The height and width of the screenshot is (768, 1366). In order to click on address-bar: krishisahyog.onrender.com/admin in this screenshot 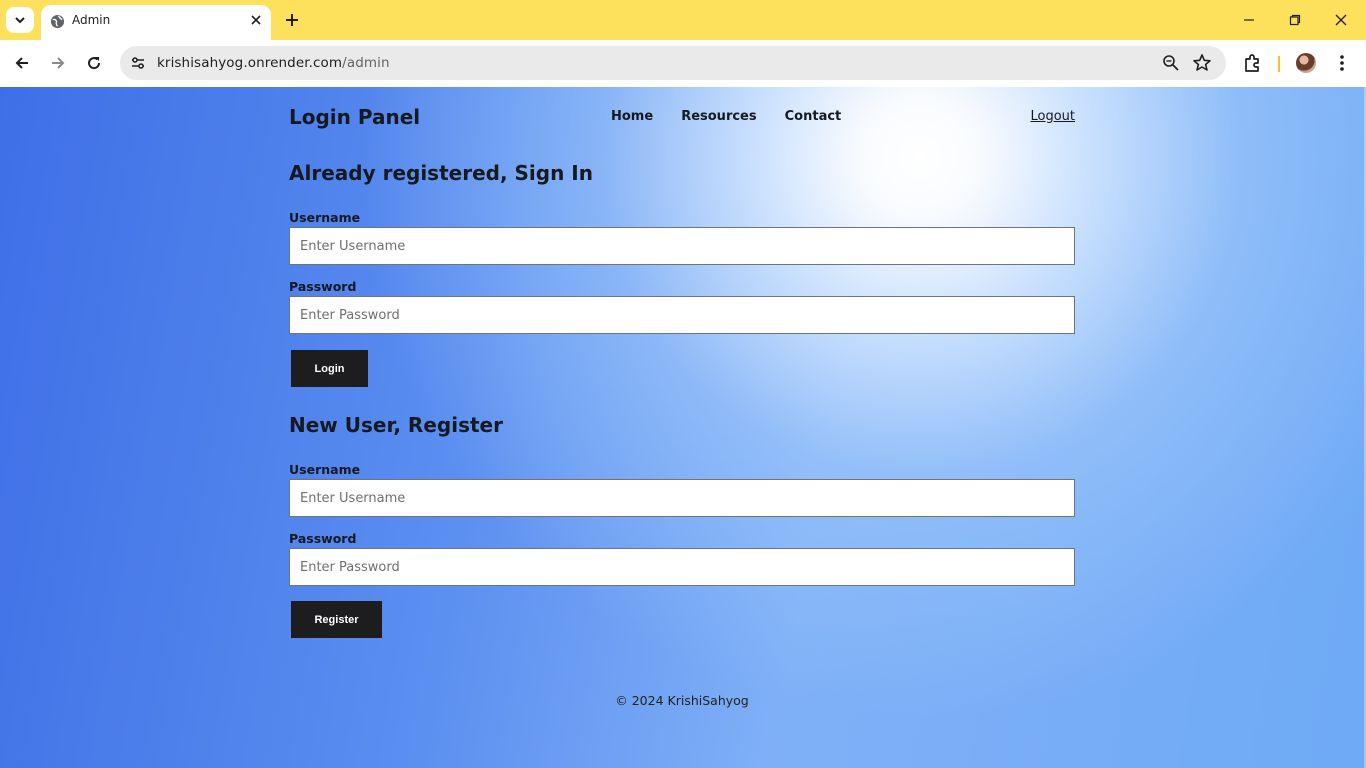, I will do `click(673, 63)`.